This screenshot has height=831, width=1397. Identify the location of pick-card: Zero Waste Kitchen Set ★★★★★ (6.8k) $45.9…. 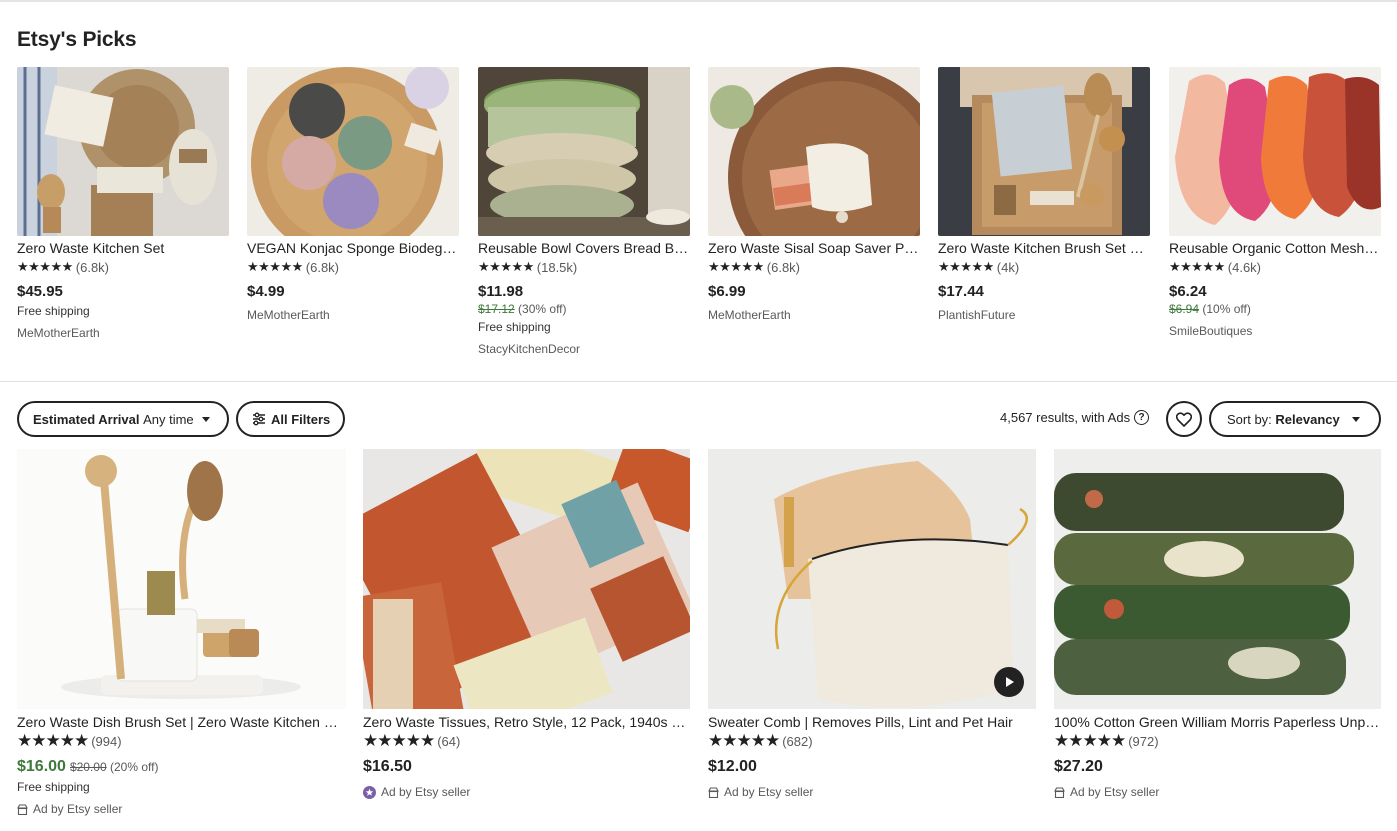
(123, 204).